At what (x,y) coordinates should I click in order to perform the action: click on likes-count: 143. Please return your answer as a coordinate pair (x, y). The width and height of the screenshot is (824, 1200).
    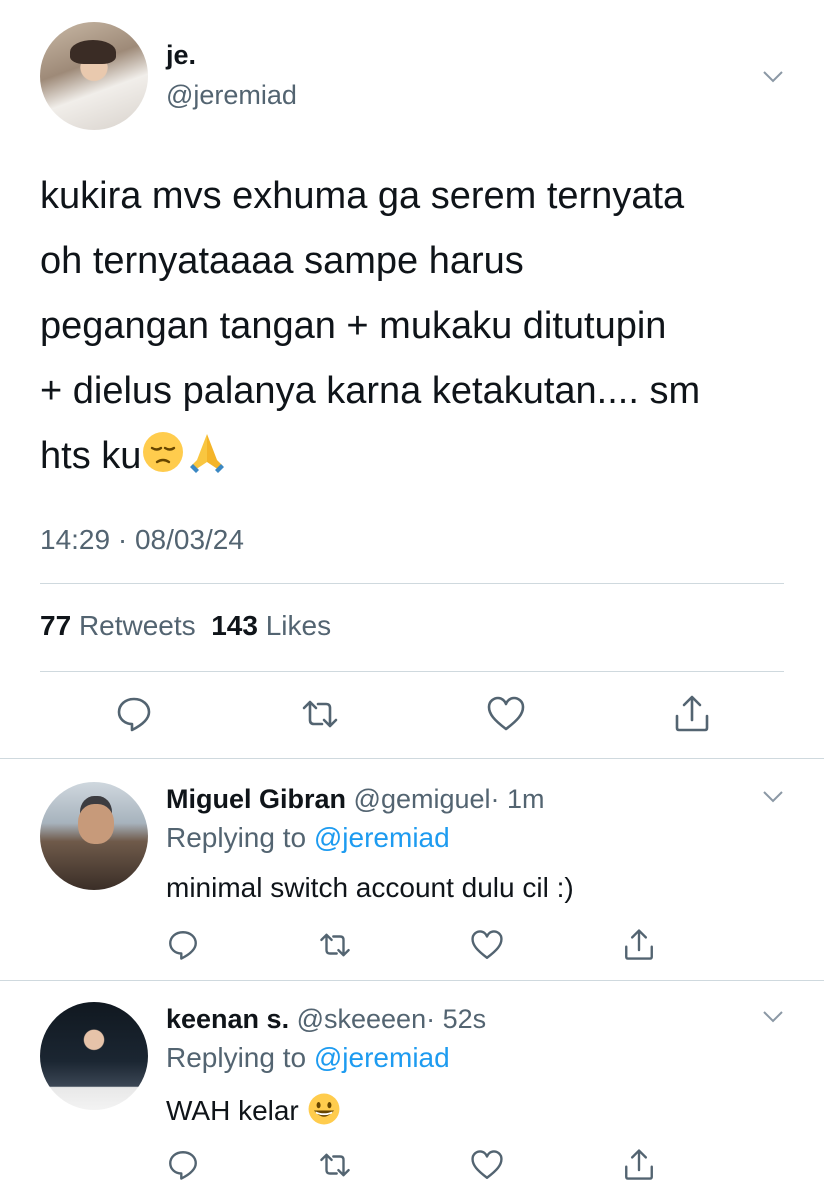
    Looking at the image, I should click on (234, 625).